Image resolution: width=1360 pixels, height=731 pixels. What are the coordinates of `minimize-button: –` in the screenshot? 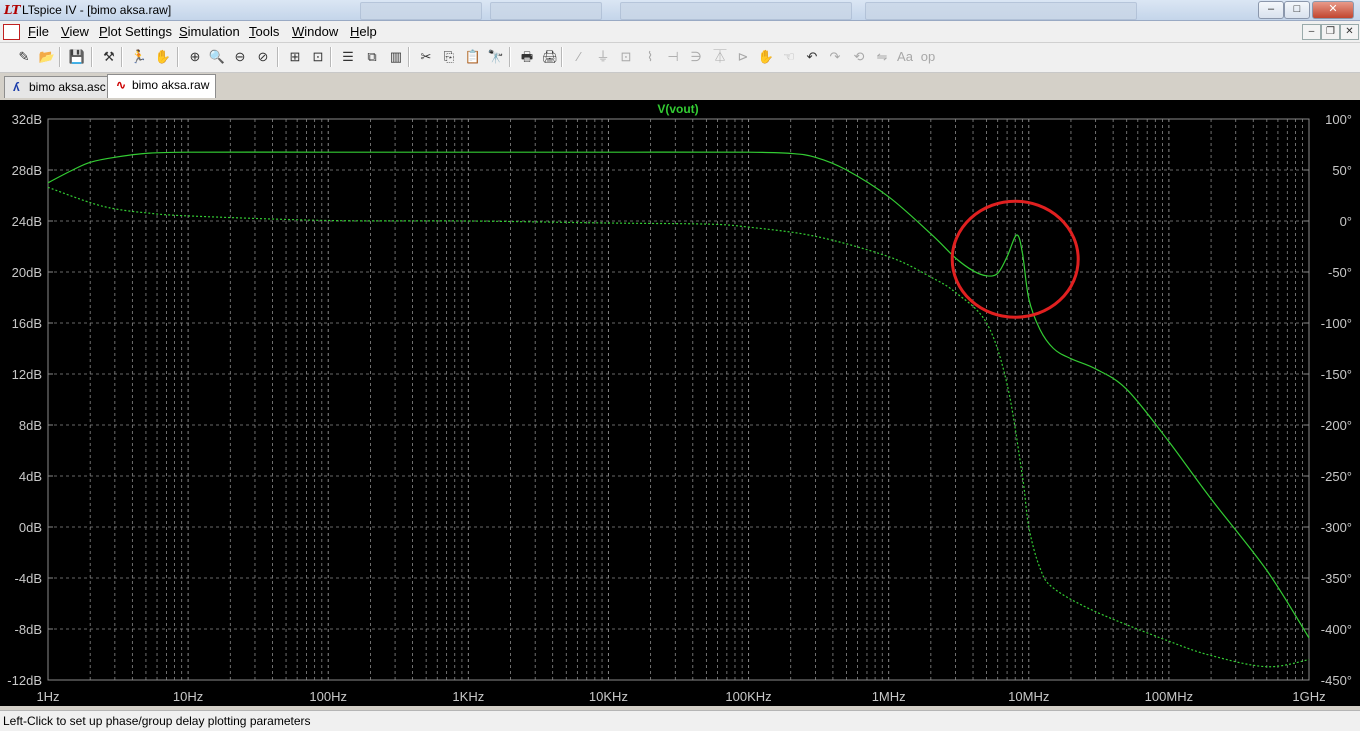 It's located at (1271, 10).